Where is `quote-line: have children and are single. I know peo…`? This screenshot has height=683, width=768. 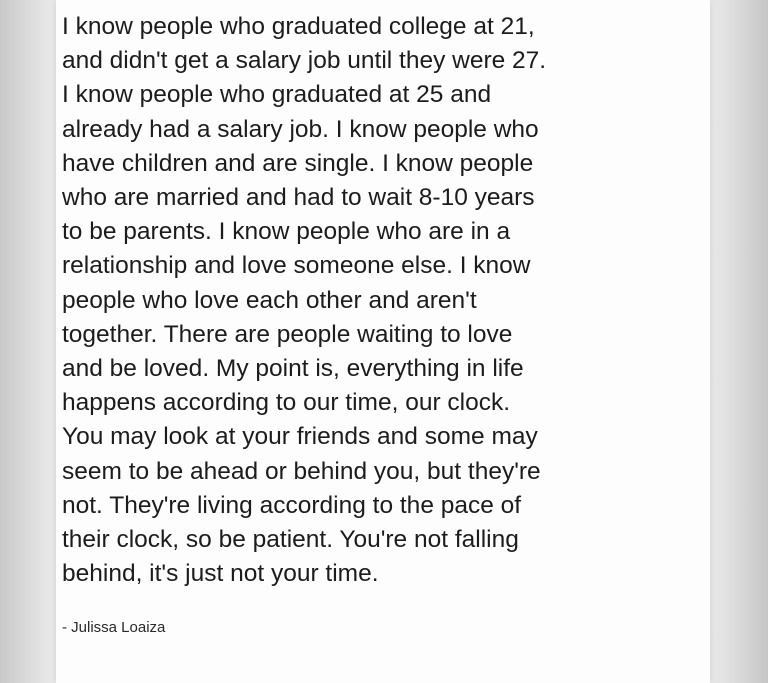
quote-line: have children and are single. I know peo… is located at coordinates (298, 163).